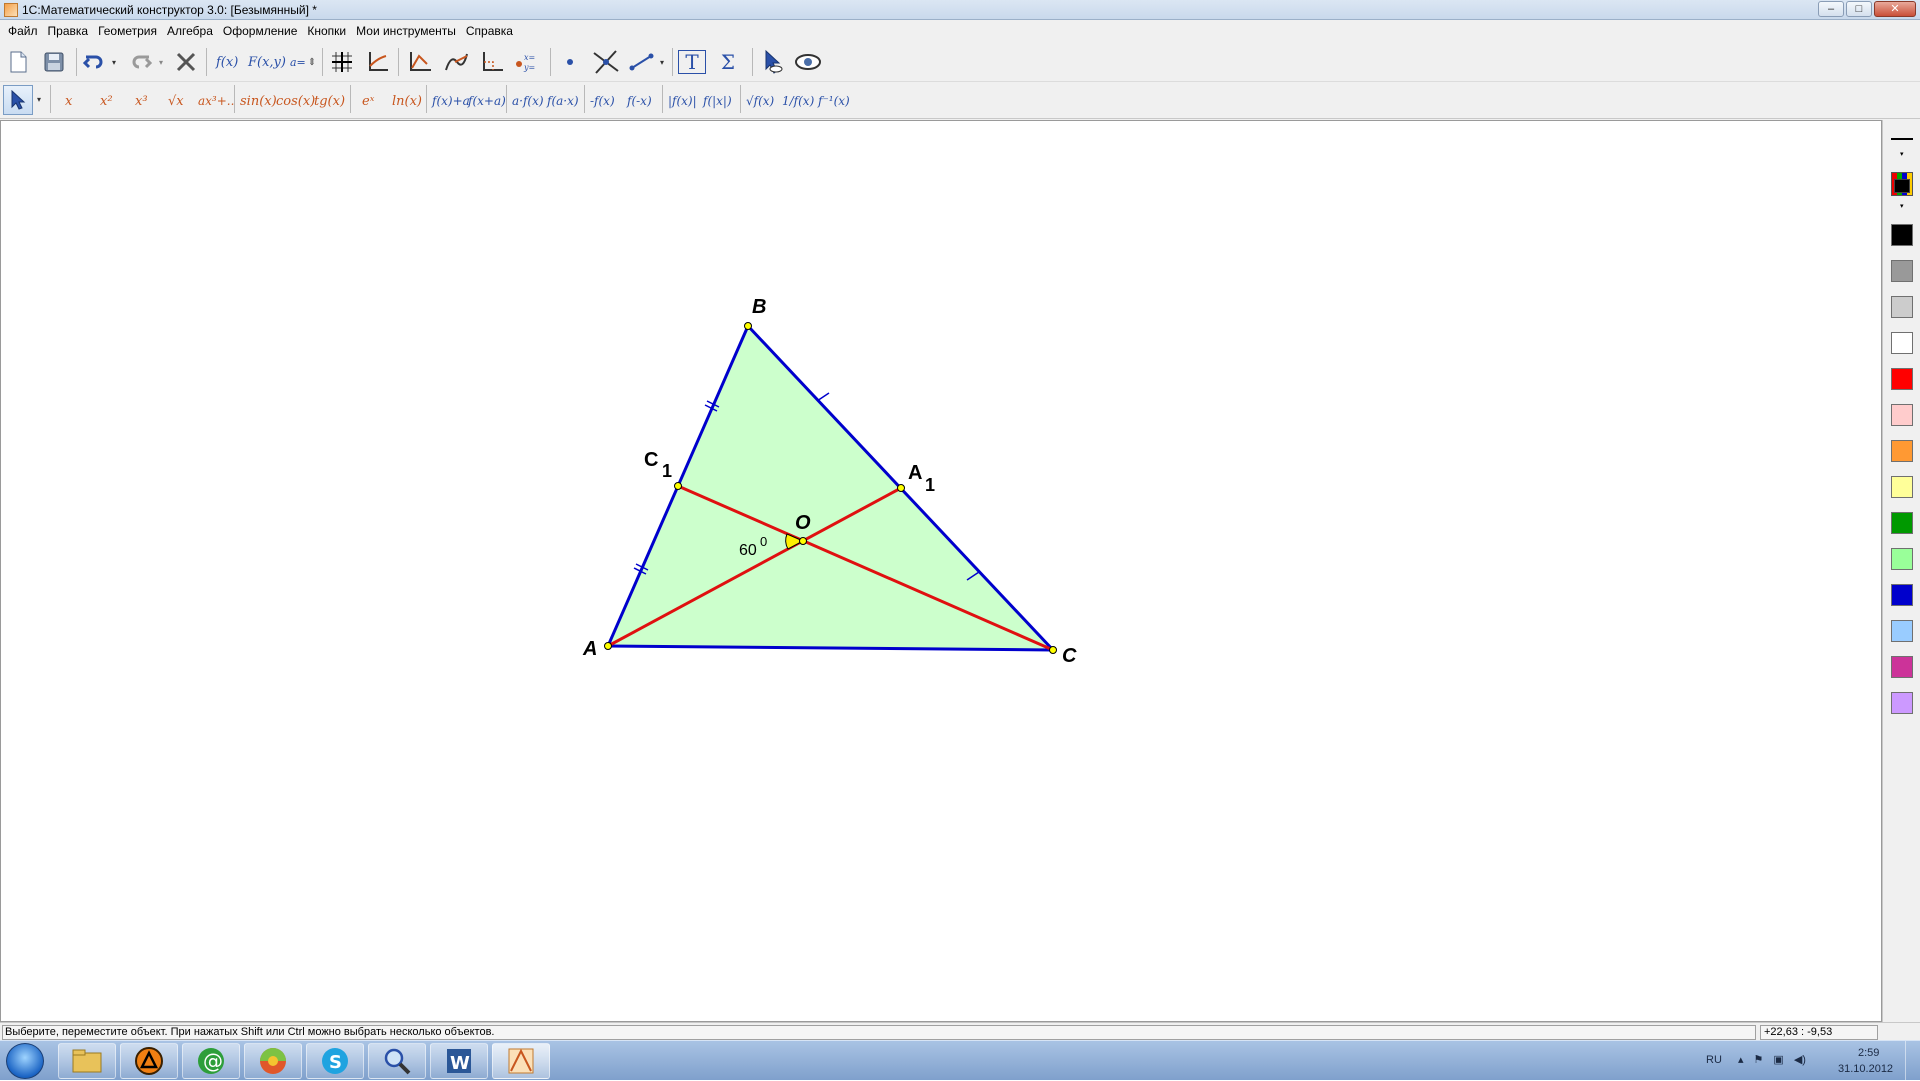 This screenshot has width=1920, height=1081. What do you see at coordinates (456, 62) in the screenshot?
I see `curve-icon` at bounding box center [456, 62].